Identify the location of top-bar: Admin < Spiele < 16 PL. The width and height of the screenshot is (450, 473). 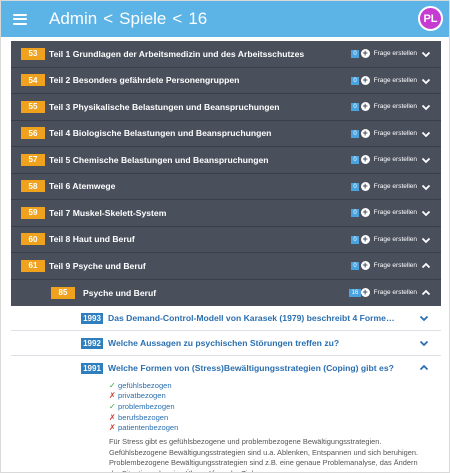
(225, 19).